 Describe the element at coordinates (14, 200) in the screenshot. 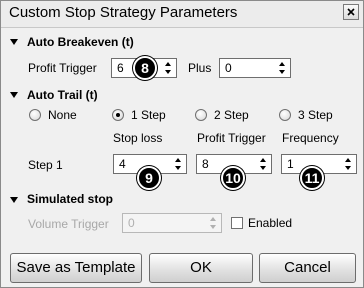

I see `collapse-simulated-stop-icon` at that location.